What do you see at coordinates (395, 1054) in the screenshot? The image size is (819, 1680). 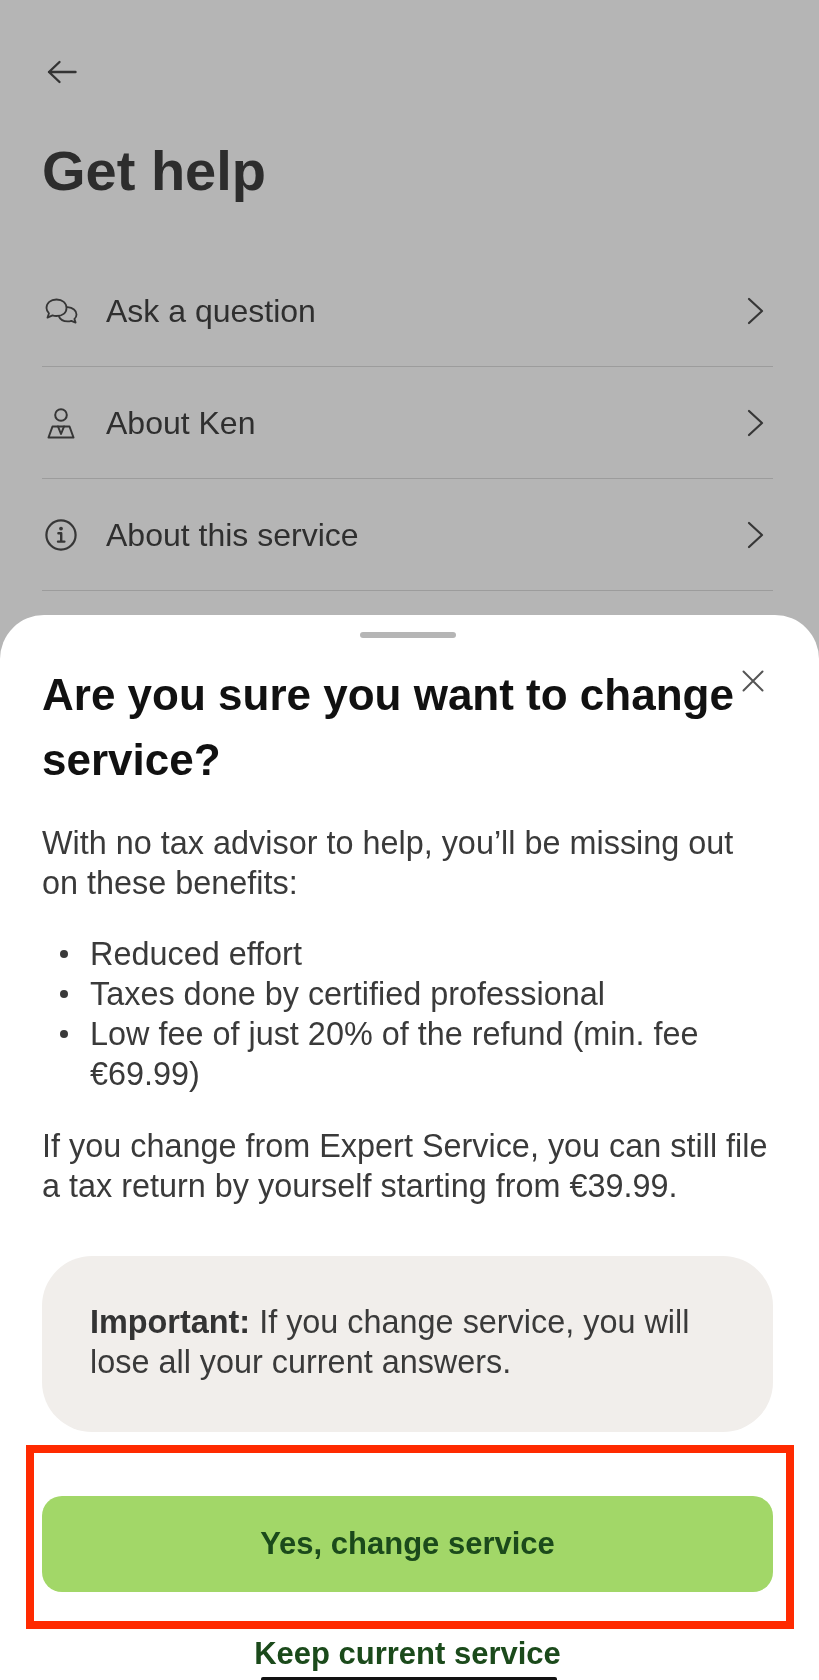 I see `benefit-text: Low fee of just 20% of the refund (min. fee €69.99)` at bounding box center [395, 1054].